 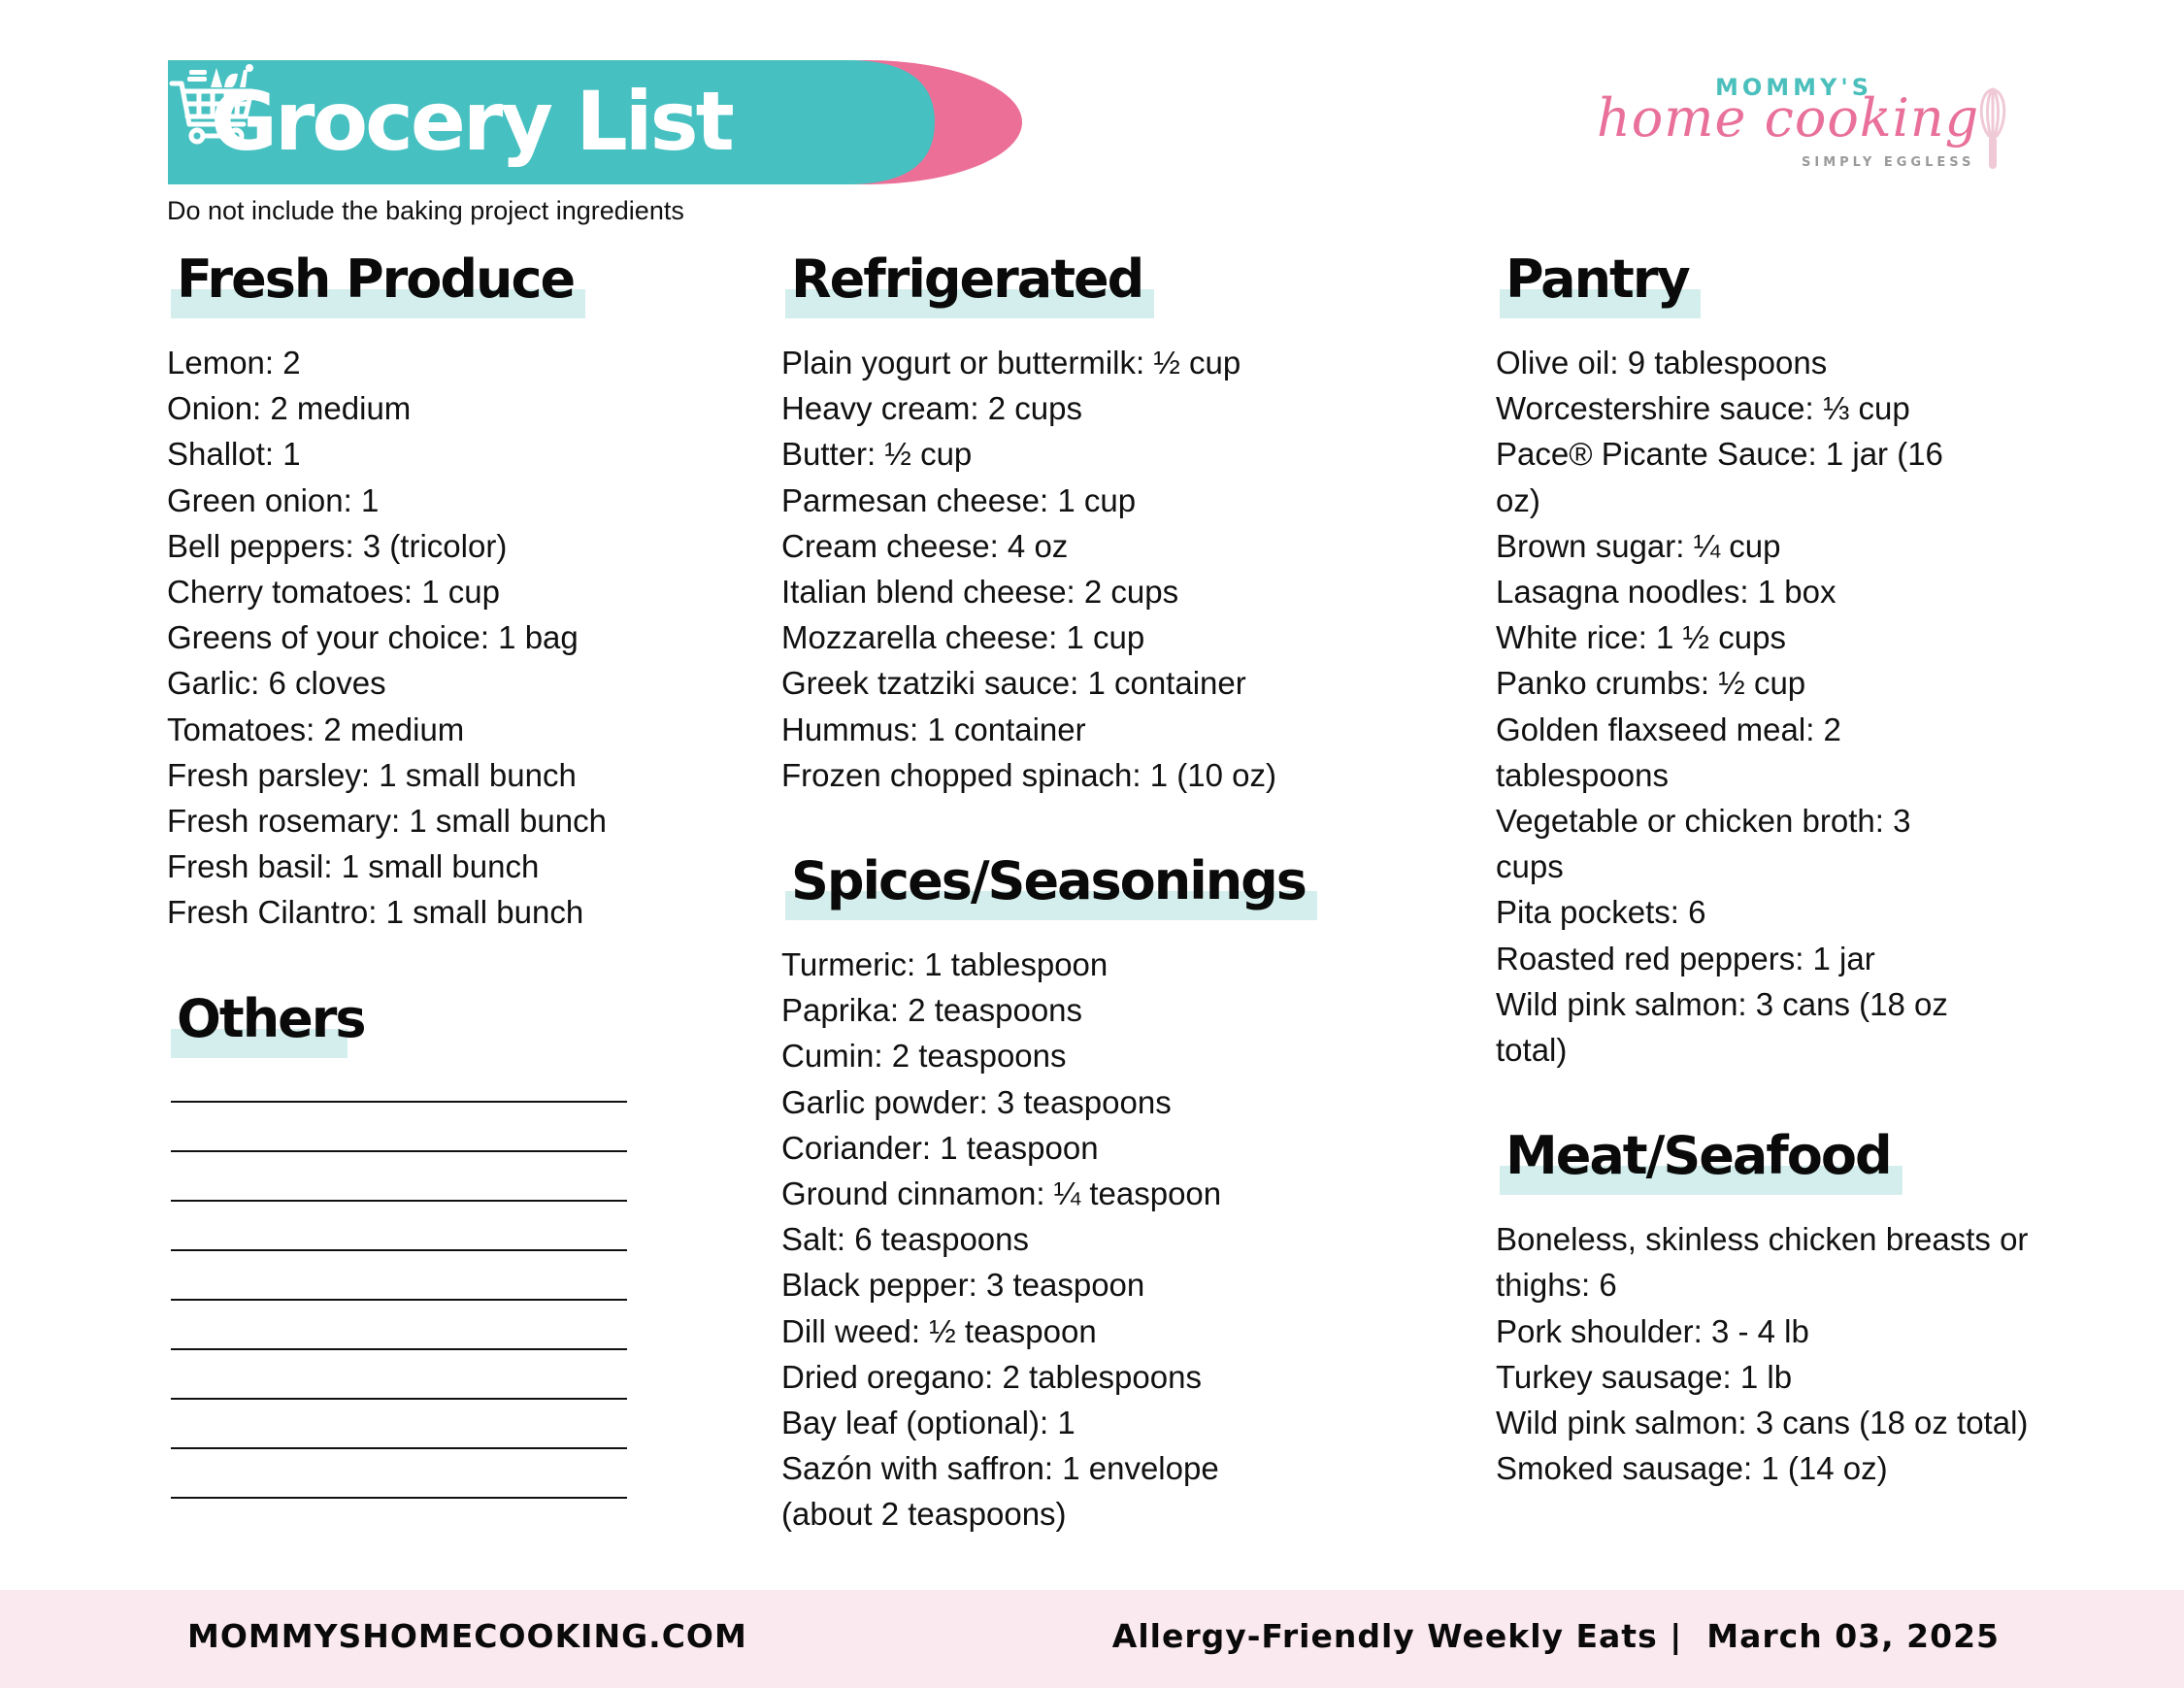 What do you see at coordinates (1556, 1285) in the screenshot?
I see `list-item: thighs: 6` at bounding box center [1556, 1285].